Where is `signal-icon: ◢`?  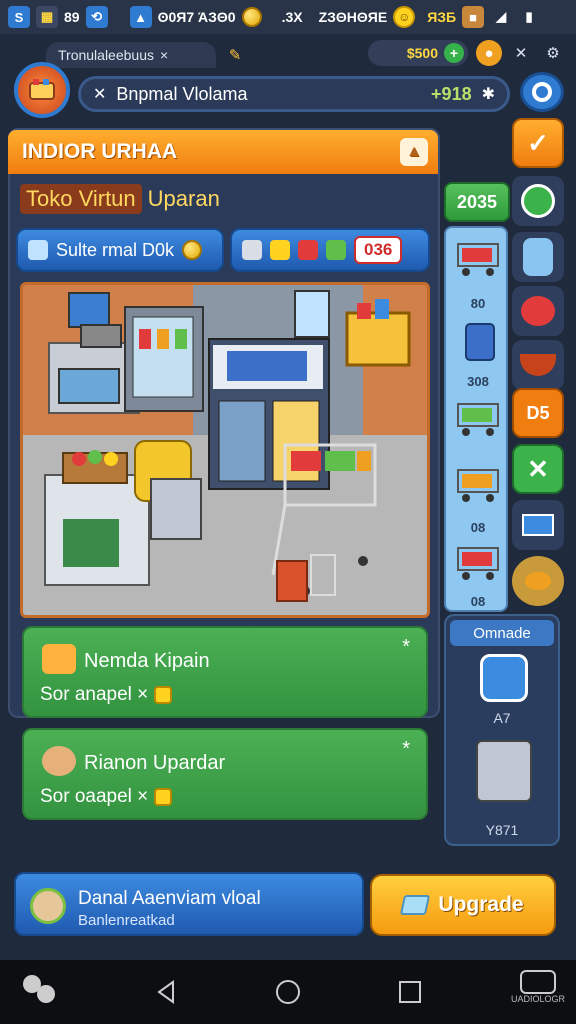
signal-icon: ◢ is located at coordinates (501, 16).